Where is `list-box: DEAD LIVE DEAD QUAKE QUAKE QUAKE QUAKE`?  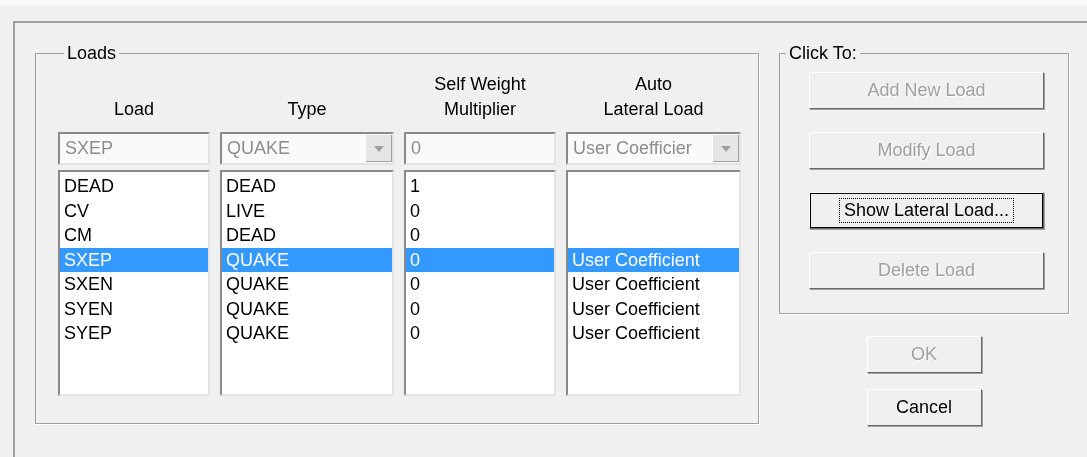 list-box: DEAD LIVE DEAD QUAKE QUAKE QUAKE QUAKE is located at coordinates (307, 283).